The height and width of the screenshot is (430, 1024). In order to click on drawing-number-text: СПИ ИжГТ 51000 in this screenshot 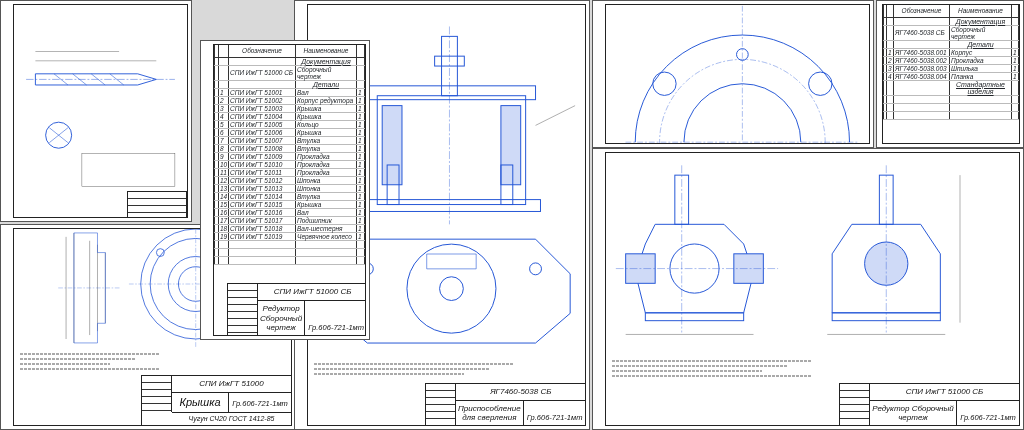, I will do `click(231, 384)`.